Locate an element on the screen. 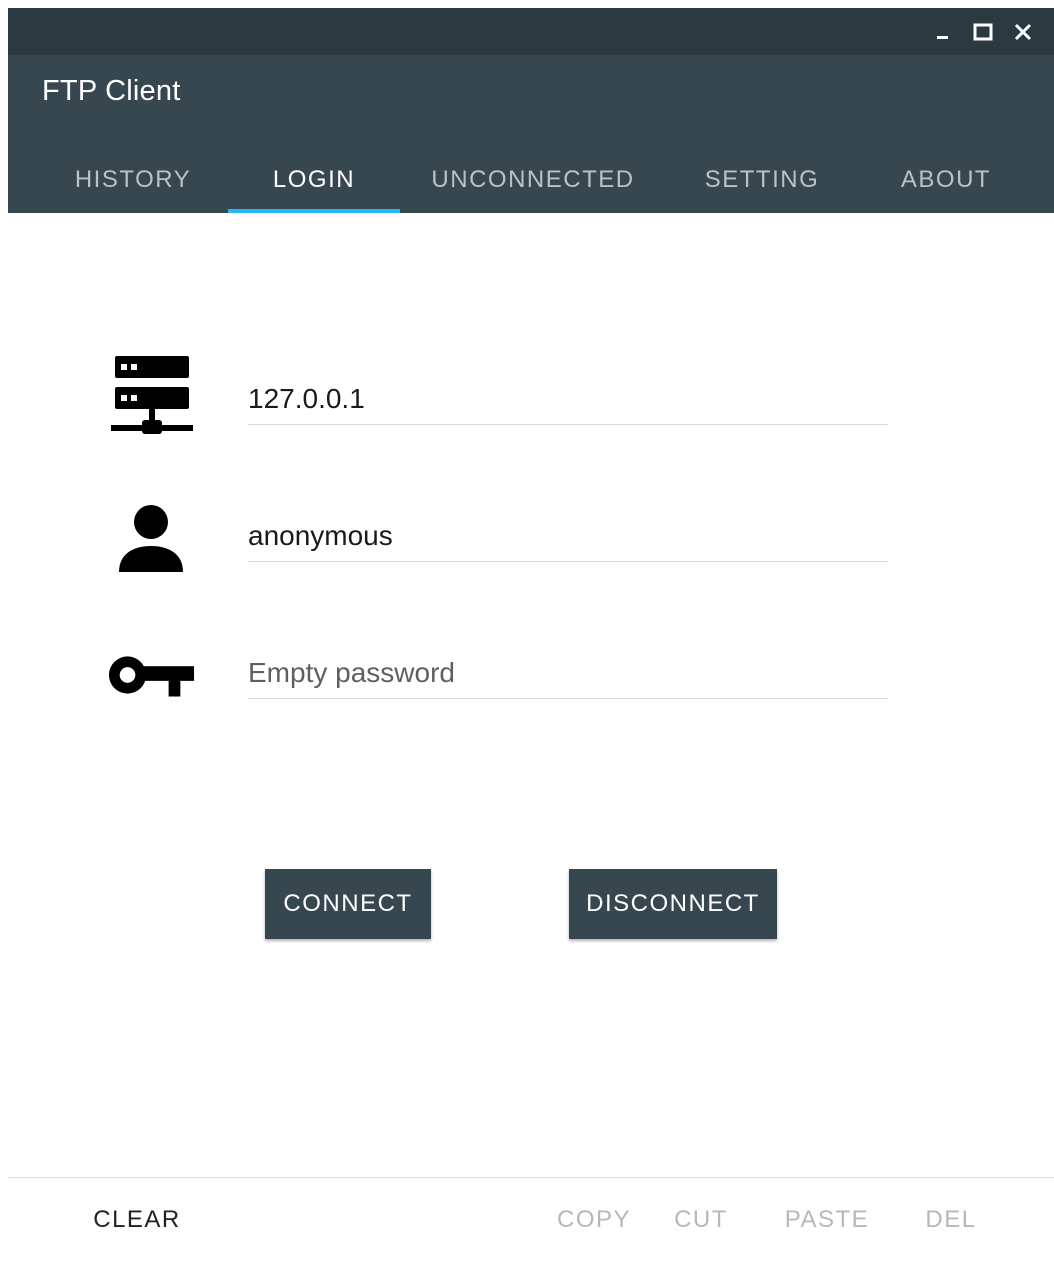 The width and height of the screenshot is (1054, 1263). host-input is located at coordinates (568, 399).